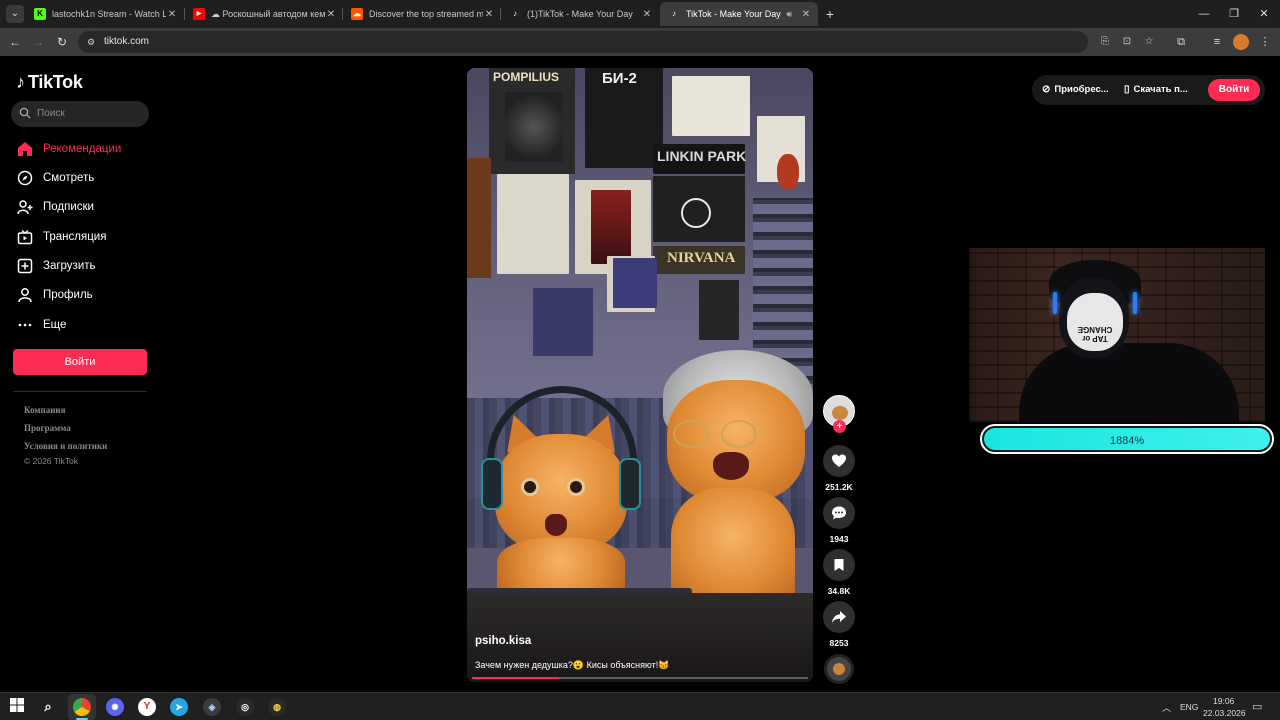 The image size is (1280, 720). I want to click on translate-icon: ⎘, so click(1105, 42).